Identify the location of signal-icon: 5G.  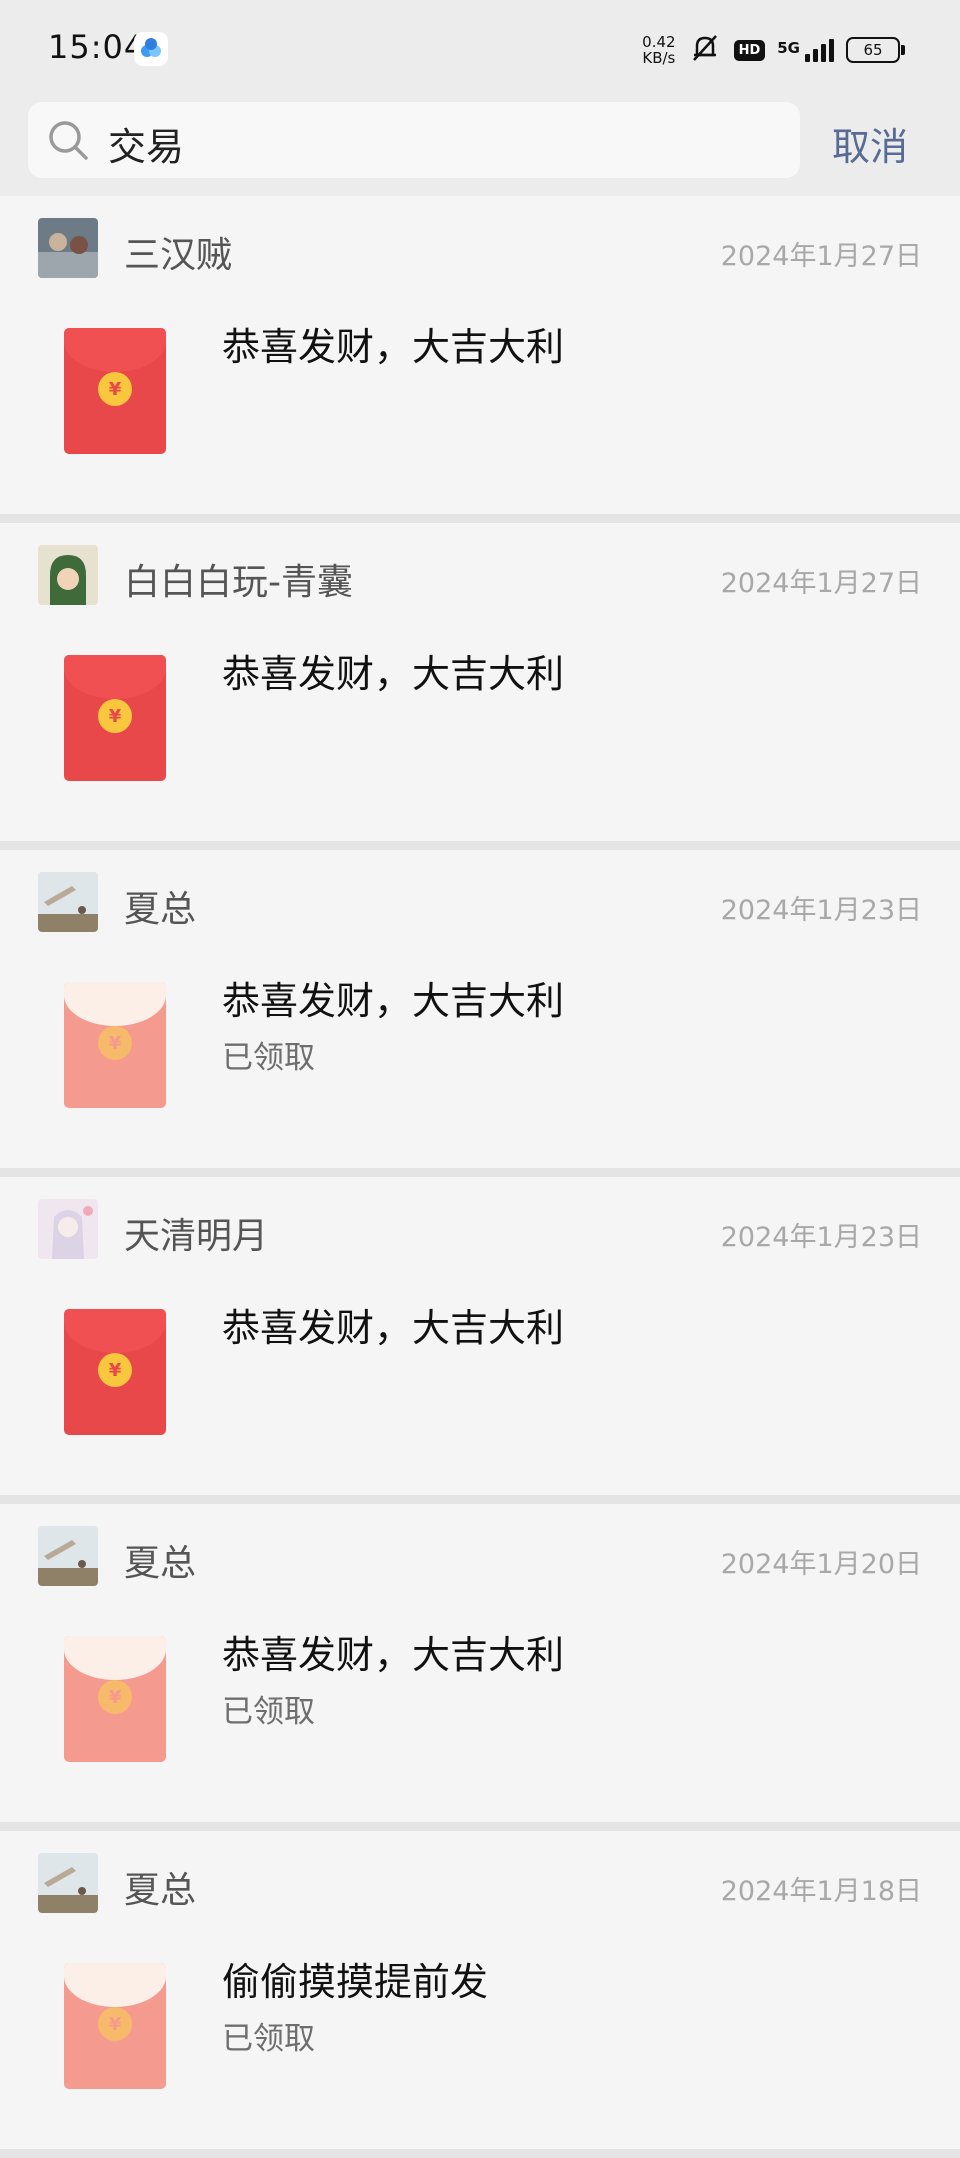
(805, 50).